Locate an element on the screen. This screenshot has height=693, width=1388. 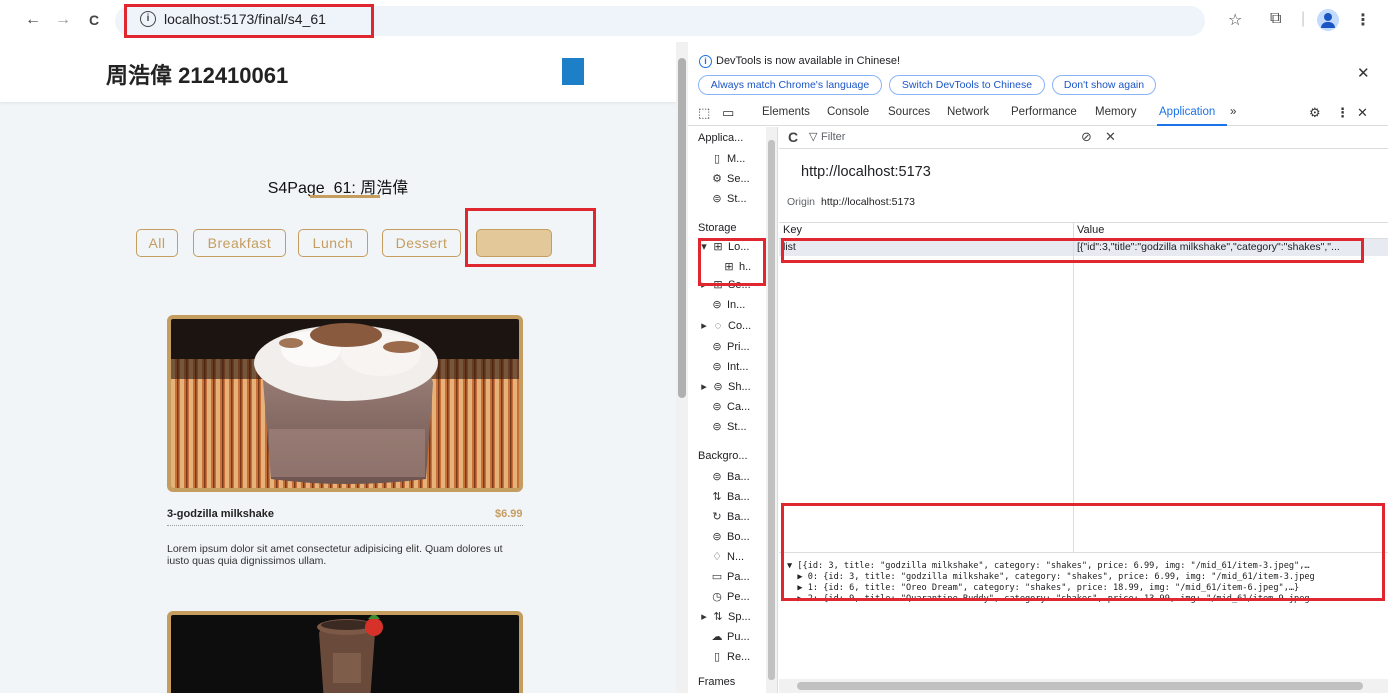
item-photo-oreo-dream is located at coordinates (345, 652).